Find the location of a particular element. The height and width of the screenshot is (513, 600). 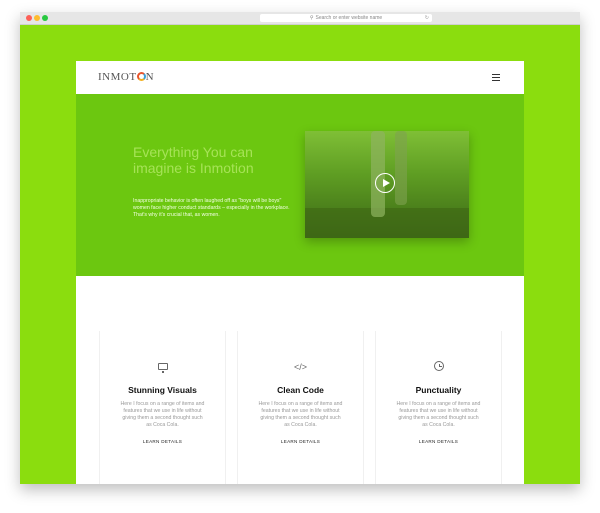

feature-title: Punctuality is located at coordinates (438, 390).